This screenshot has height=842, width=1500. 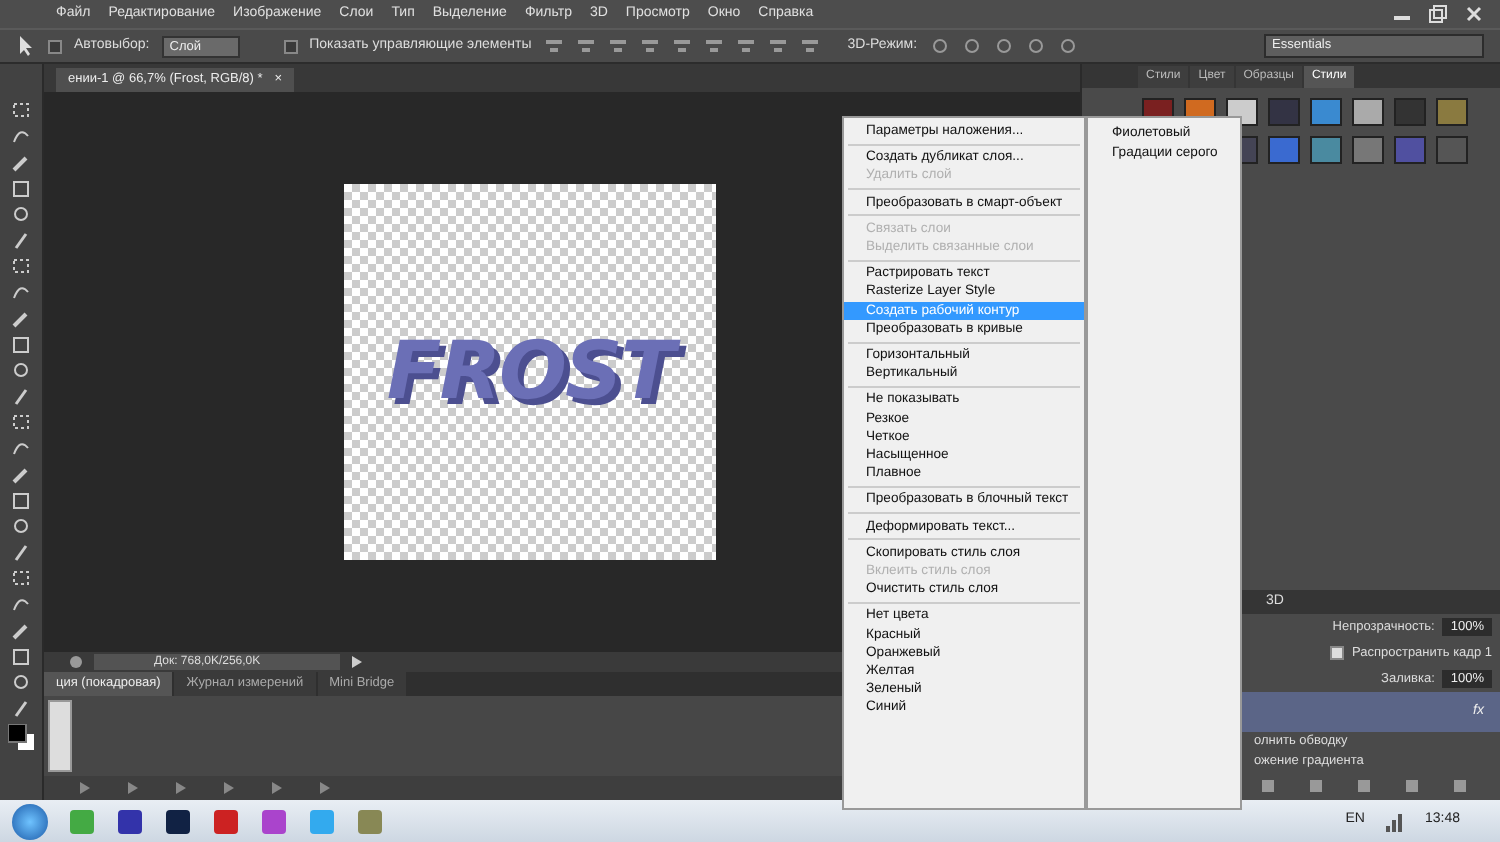 I want to click on restore-icon, so click(x=1438, y=14).